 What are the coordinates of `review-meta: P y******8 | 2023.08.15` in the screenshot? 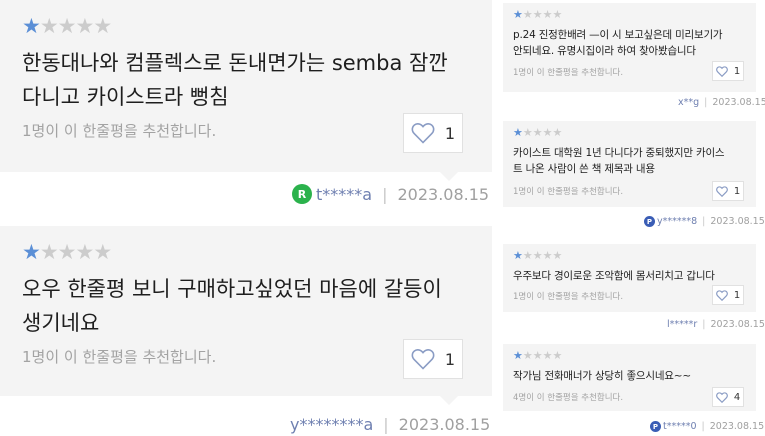 It's located at (704, 221).